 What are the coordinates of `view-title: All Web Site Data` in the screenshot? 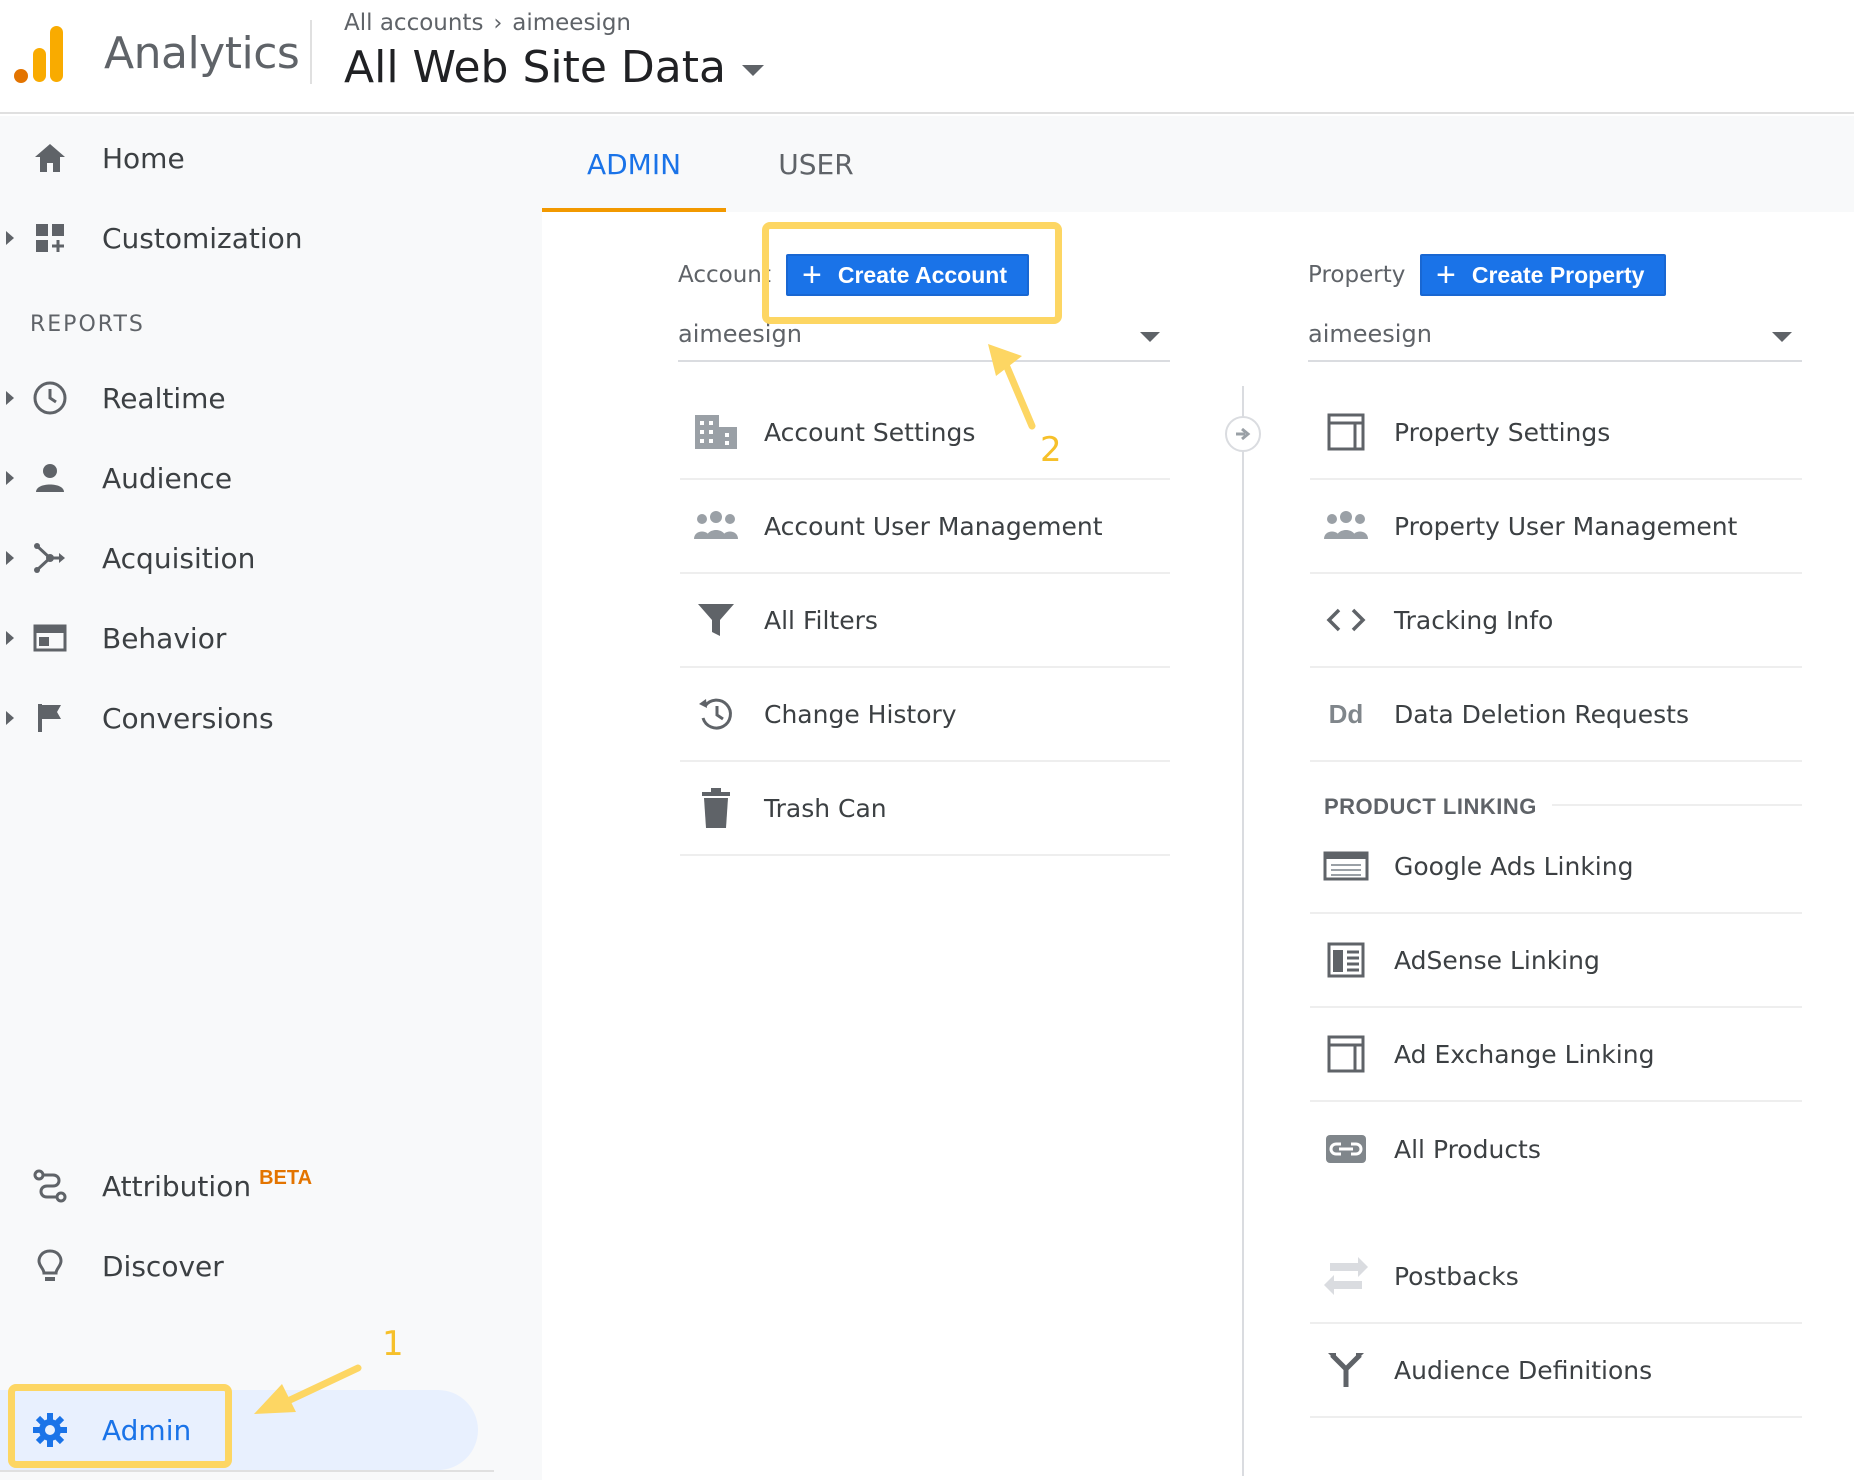 It's located at (535, 67).